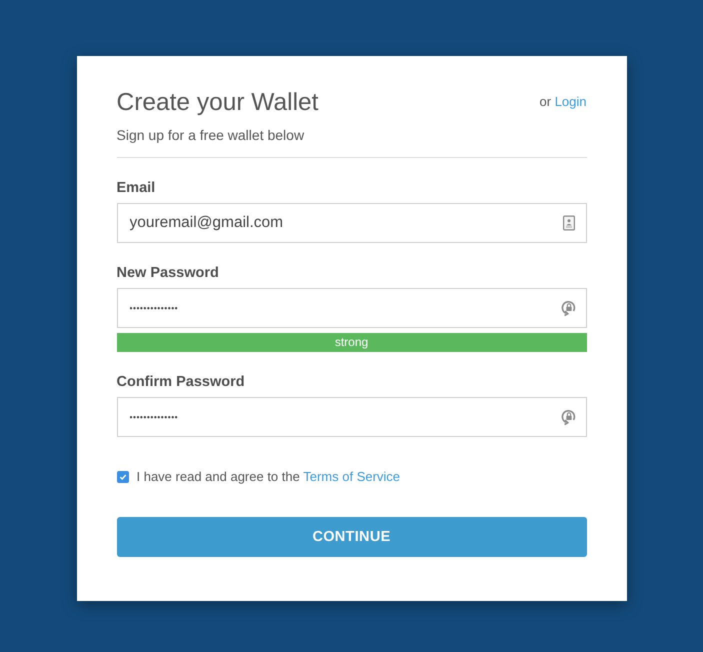 The image size is (703, 652). I want to click on login-prompt: or Login, so click(563, 102).